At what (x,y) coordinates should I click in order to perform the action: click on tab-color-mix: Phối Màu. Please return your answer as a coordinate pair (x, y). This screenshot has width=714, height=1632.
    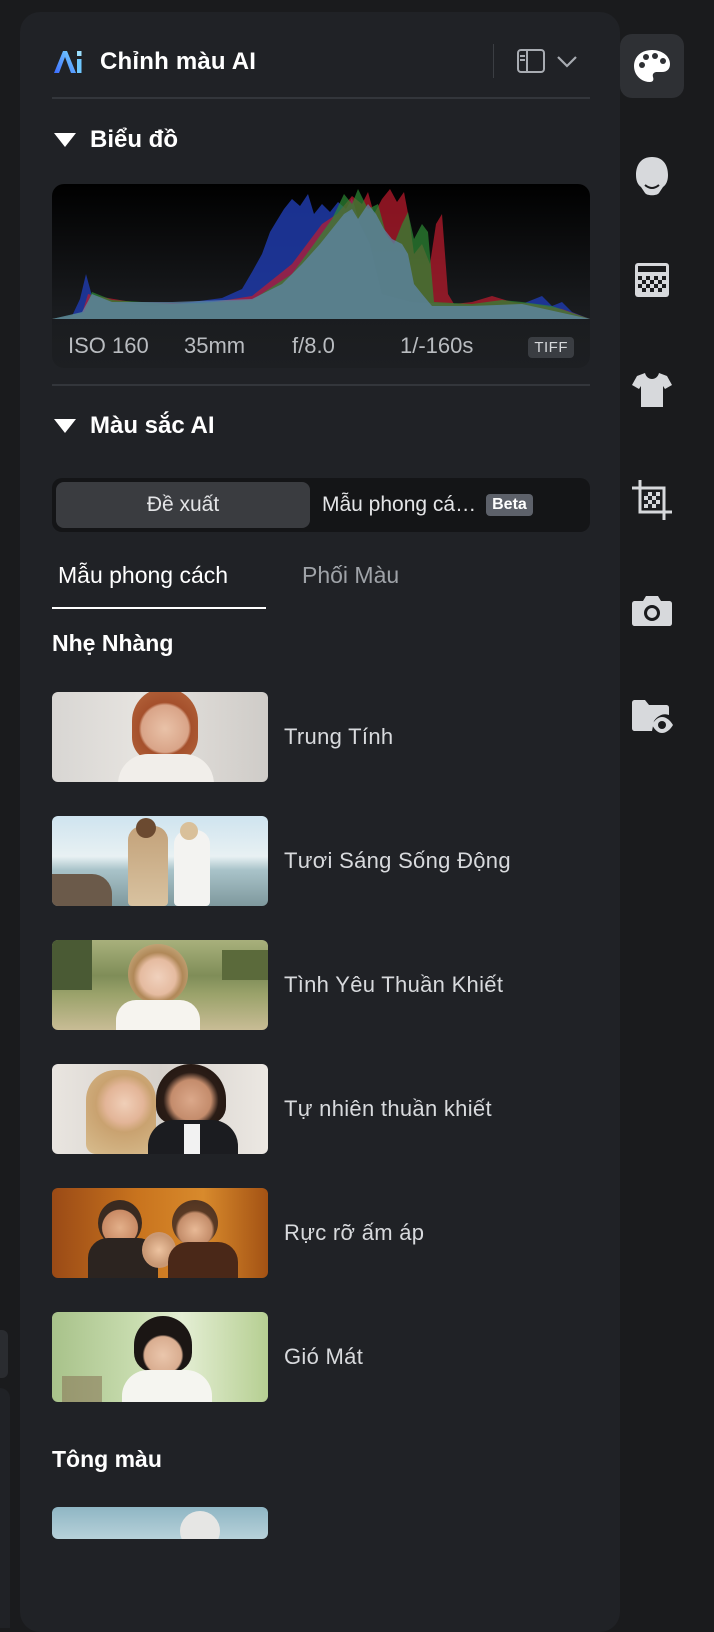
    Looking at the image, I should click on (350, 575).